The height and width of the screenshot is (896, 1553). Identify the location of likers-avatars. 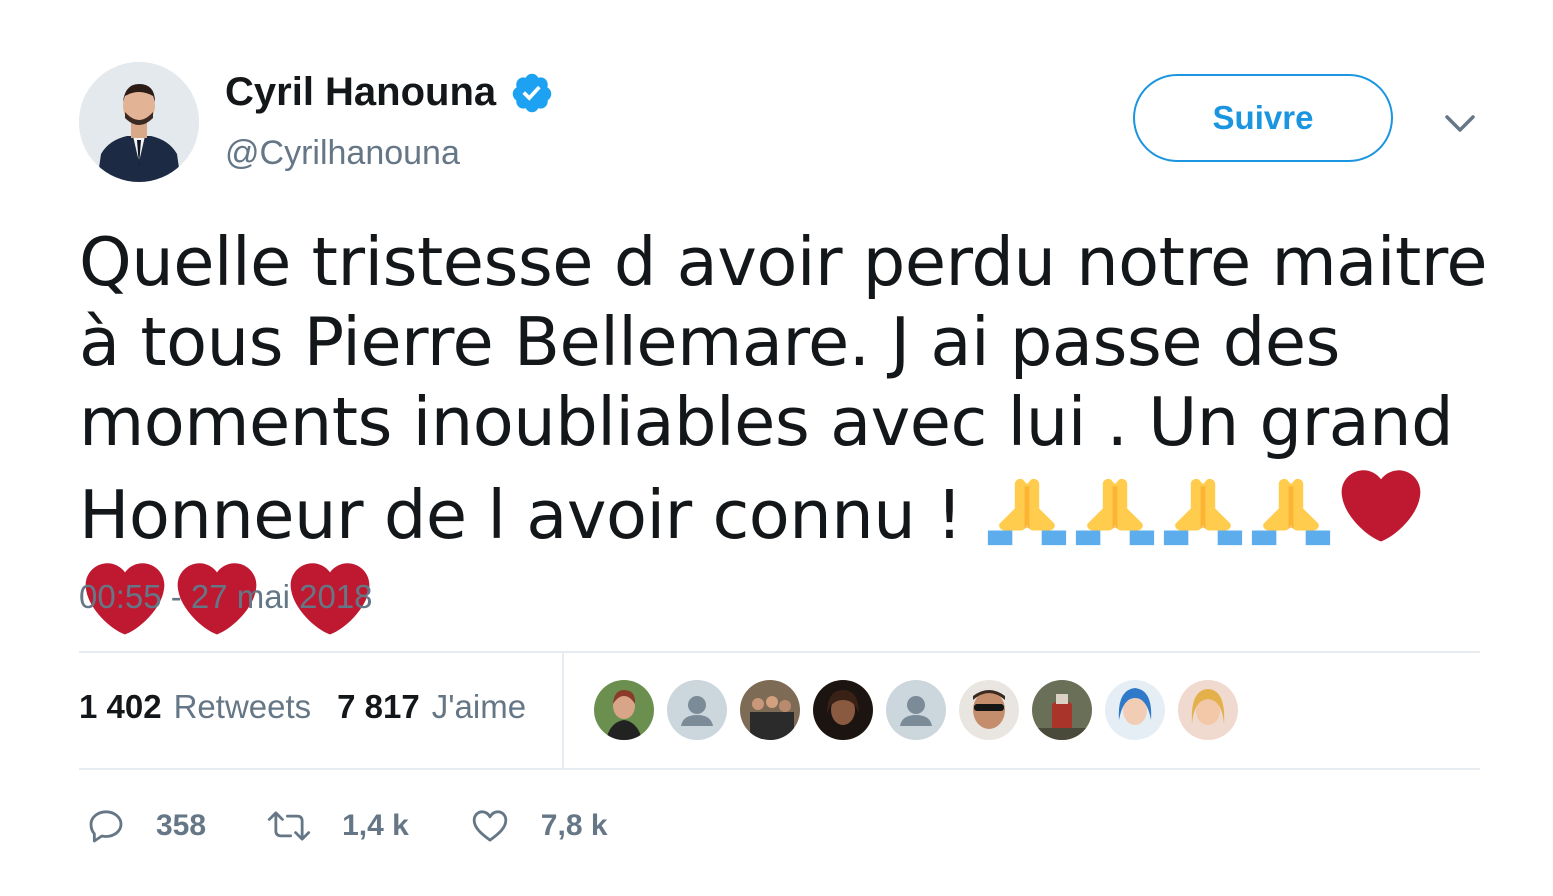
(922, 710).